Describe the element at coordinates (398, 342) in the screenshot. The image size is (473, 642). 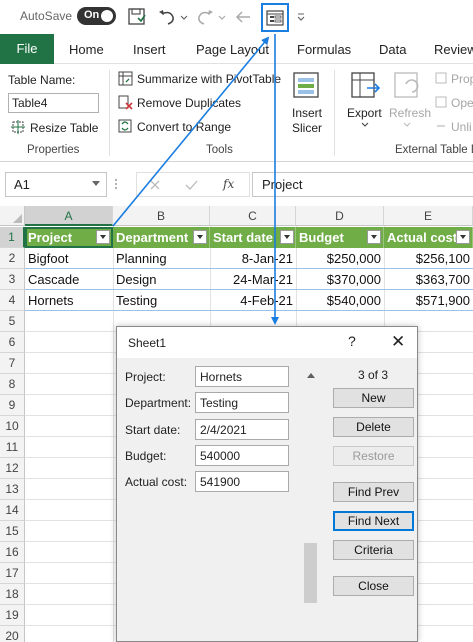
I see `close-icon: ✕` at that location.